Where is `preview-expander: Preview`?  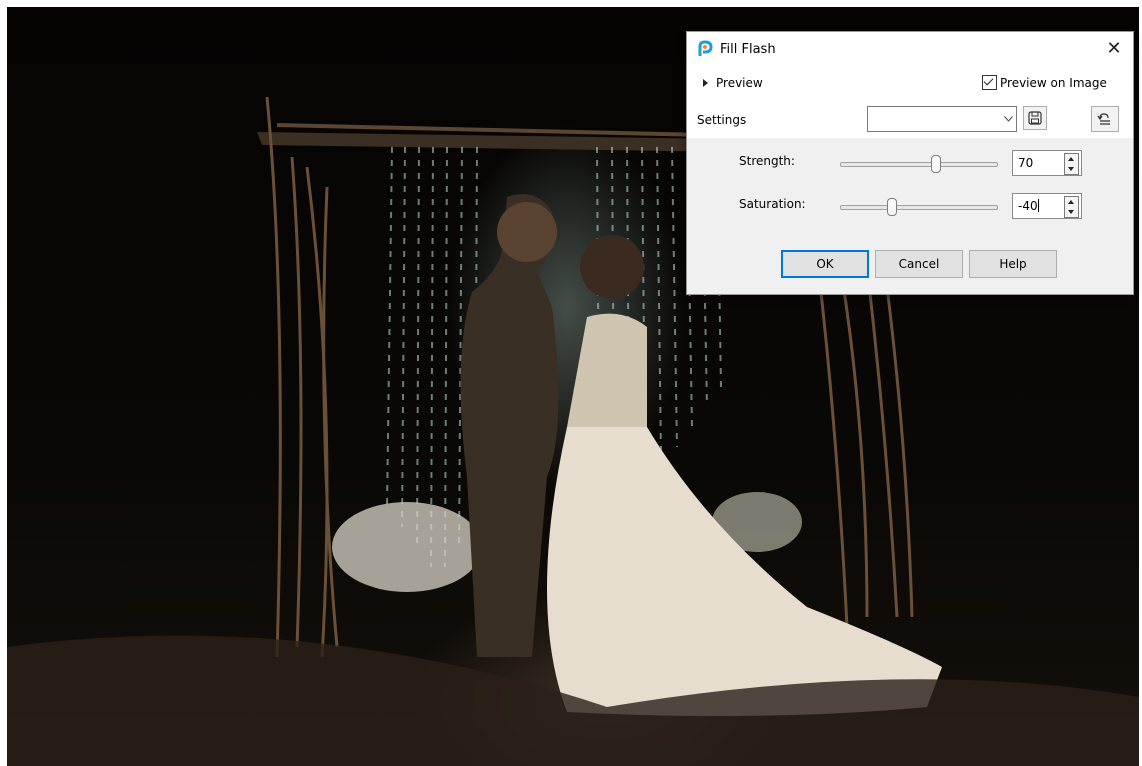 preview-expander: Preview is located at coordinates (733, 83).